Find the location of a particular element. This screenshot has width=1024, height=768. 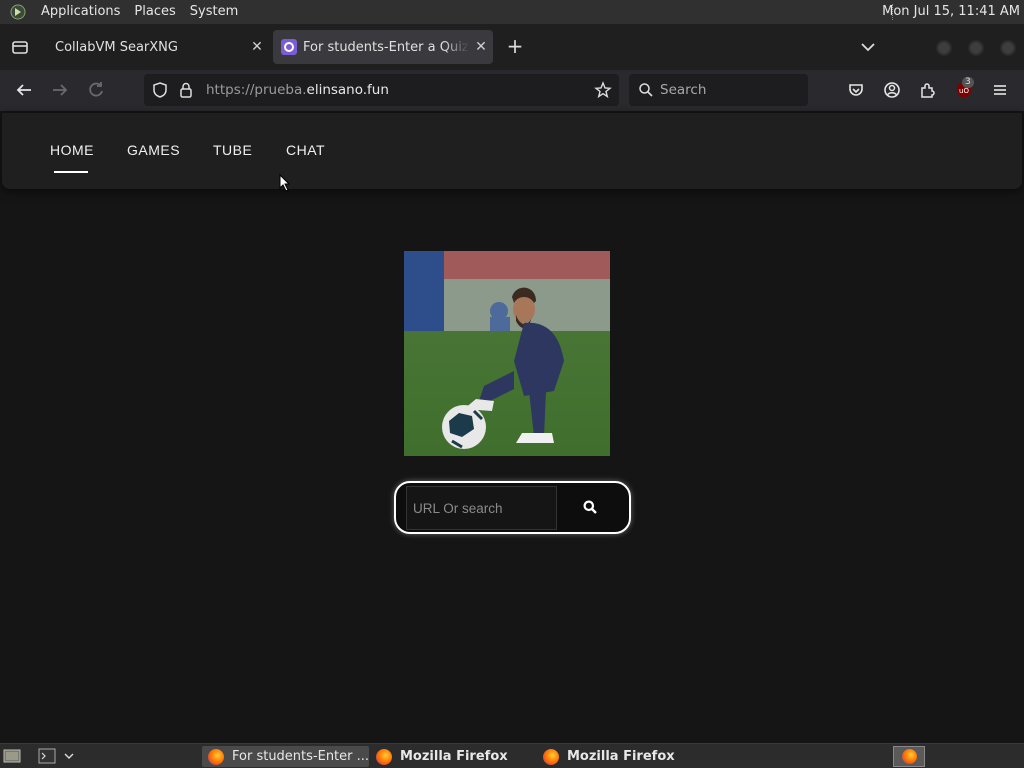

tab-title: For students-Enter a Quiziz is located at coordinates (386, 47).